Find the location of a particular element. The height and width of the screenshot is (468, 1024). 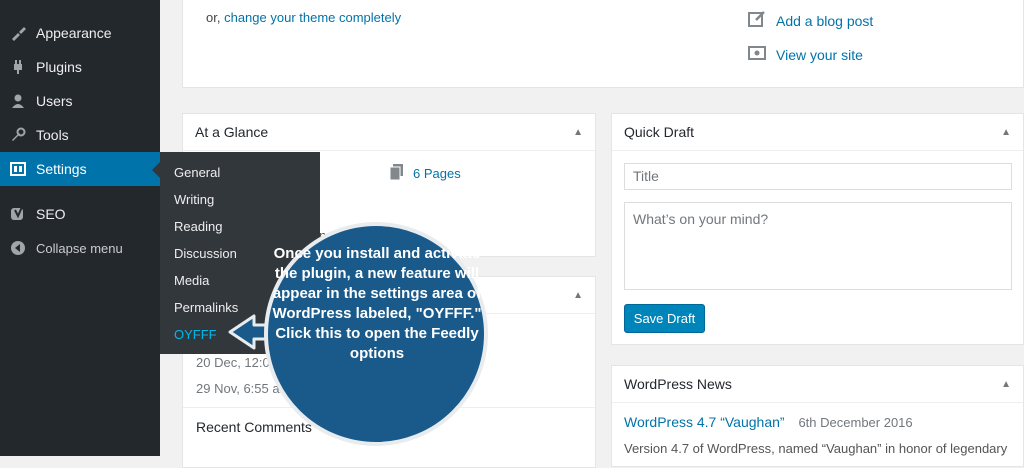

panel-title: Quick Draft is located at coordinates (659, 132).